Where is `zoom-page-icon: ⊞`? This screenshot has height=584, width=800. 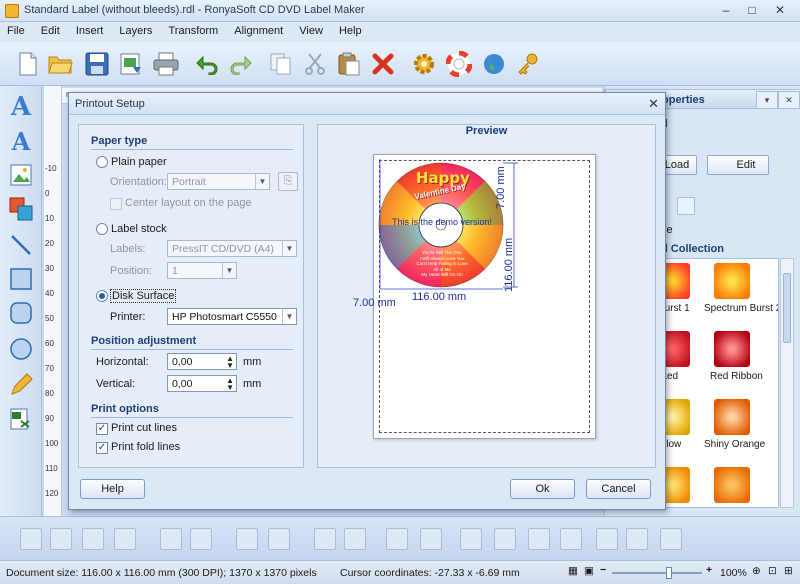
zoom-page-icon: ⊞ is located at coordinates (788, 571).